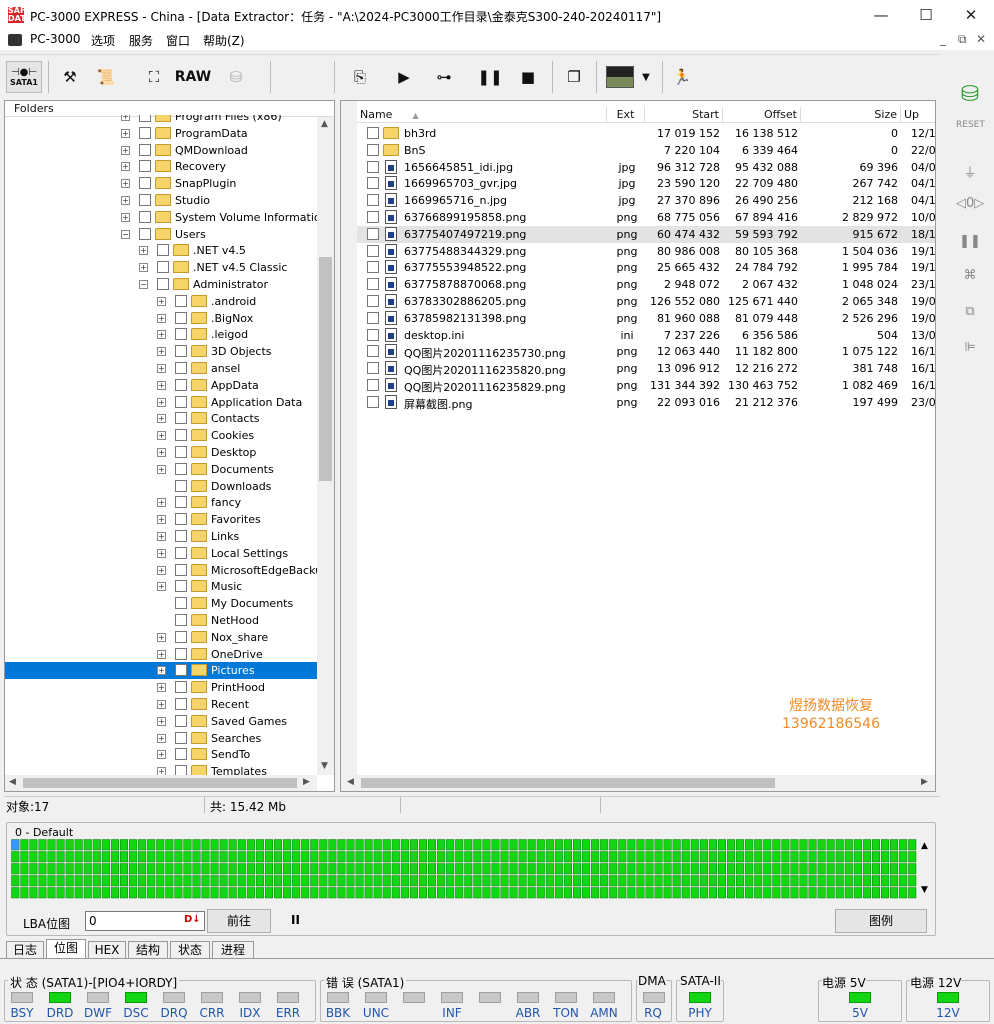 The width and height of the screenshot is (994, 1024). Describe the element at coordinates (161, 654) in the screenshot. I see `tree-row: + OneDrive` at that location.